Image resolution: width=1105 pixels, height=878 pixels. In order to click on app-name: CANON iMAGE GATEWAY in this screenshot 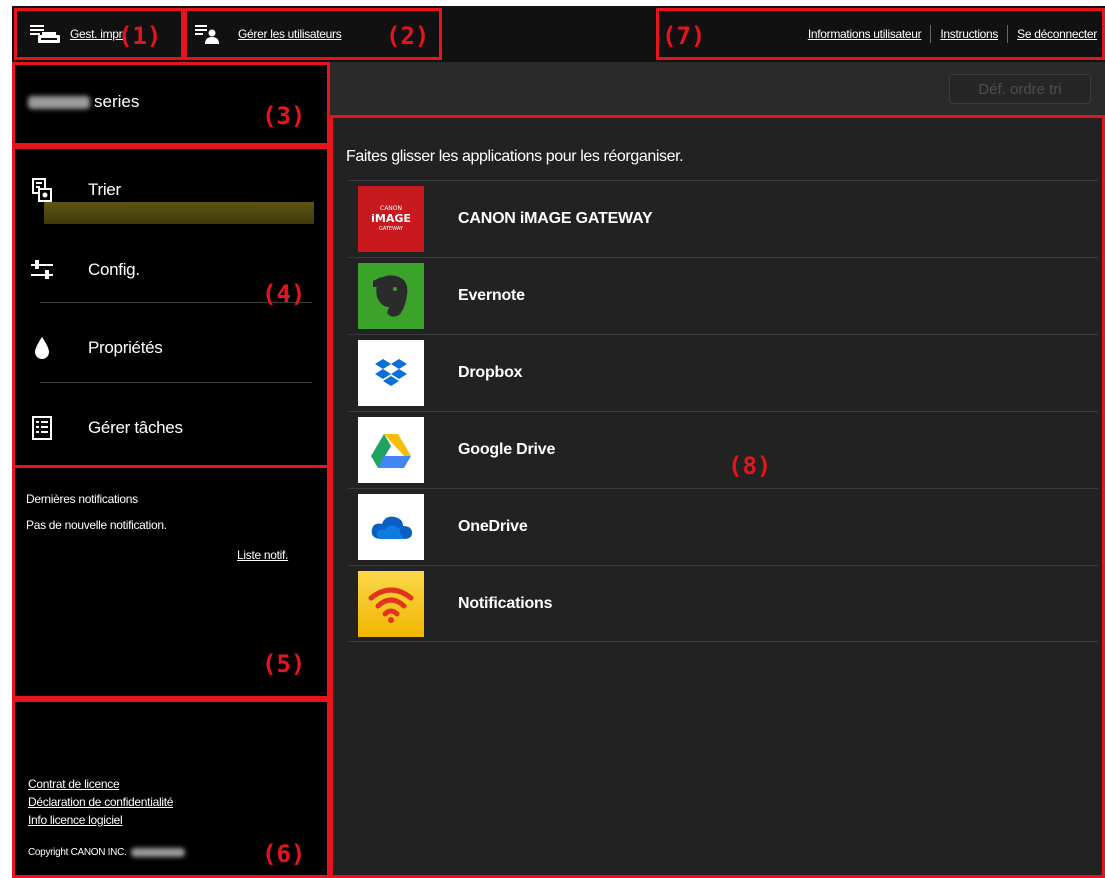, I will do `click(555, 218)`.